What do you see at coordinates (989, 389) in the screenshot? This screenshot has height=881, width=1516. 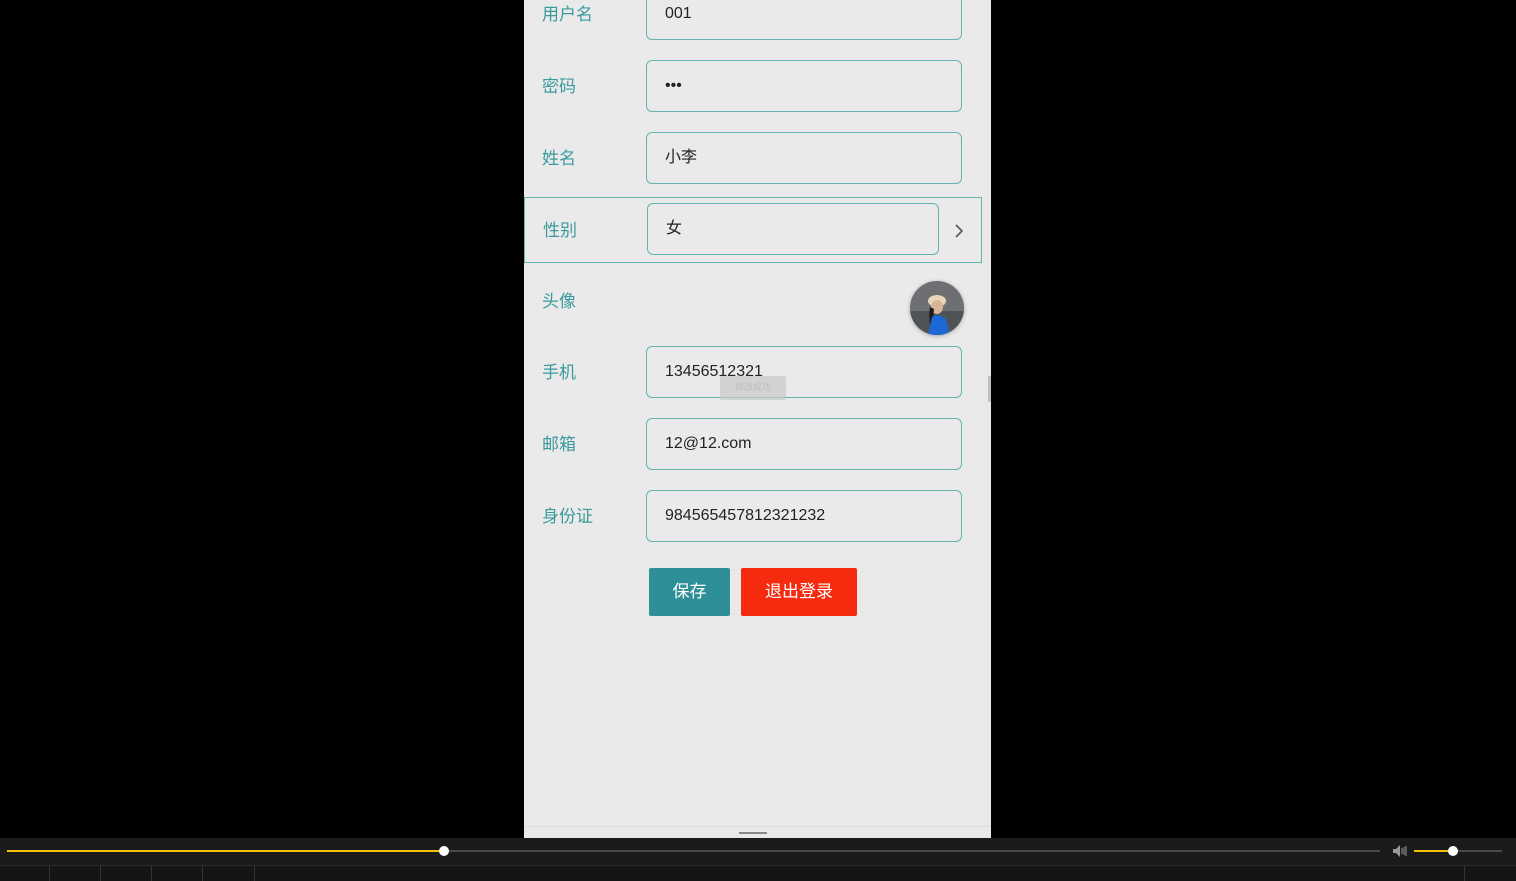 I see `scroll-handle` at bounding box center [989, 389].